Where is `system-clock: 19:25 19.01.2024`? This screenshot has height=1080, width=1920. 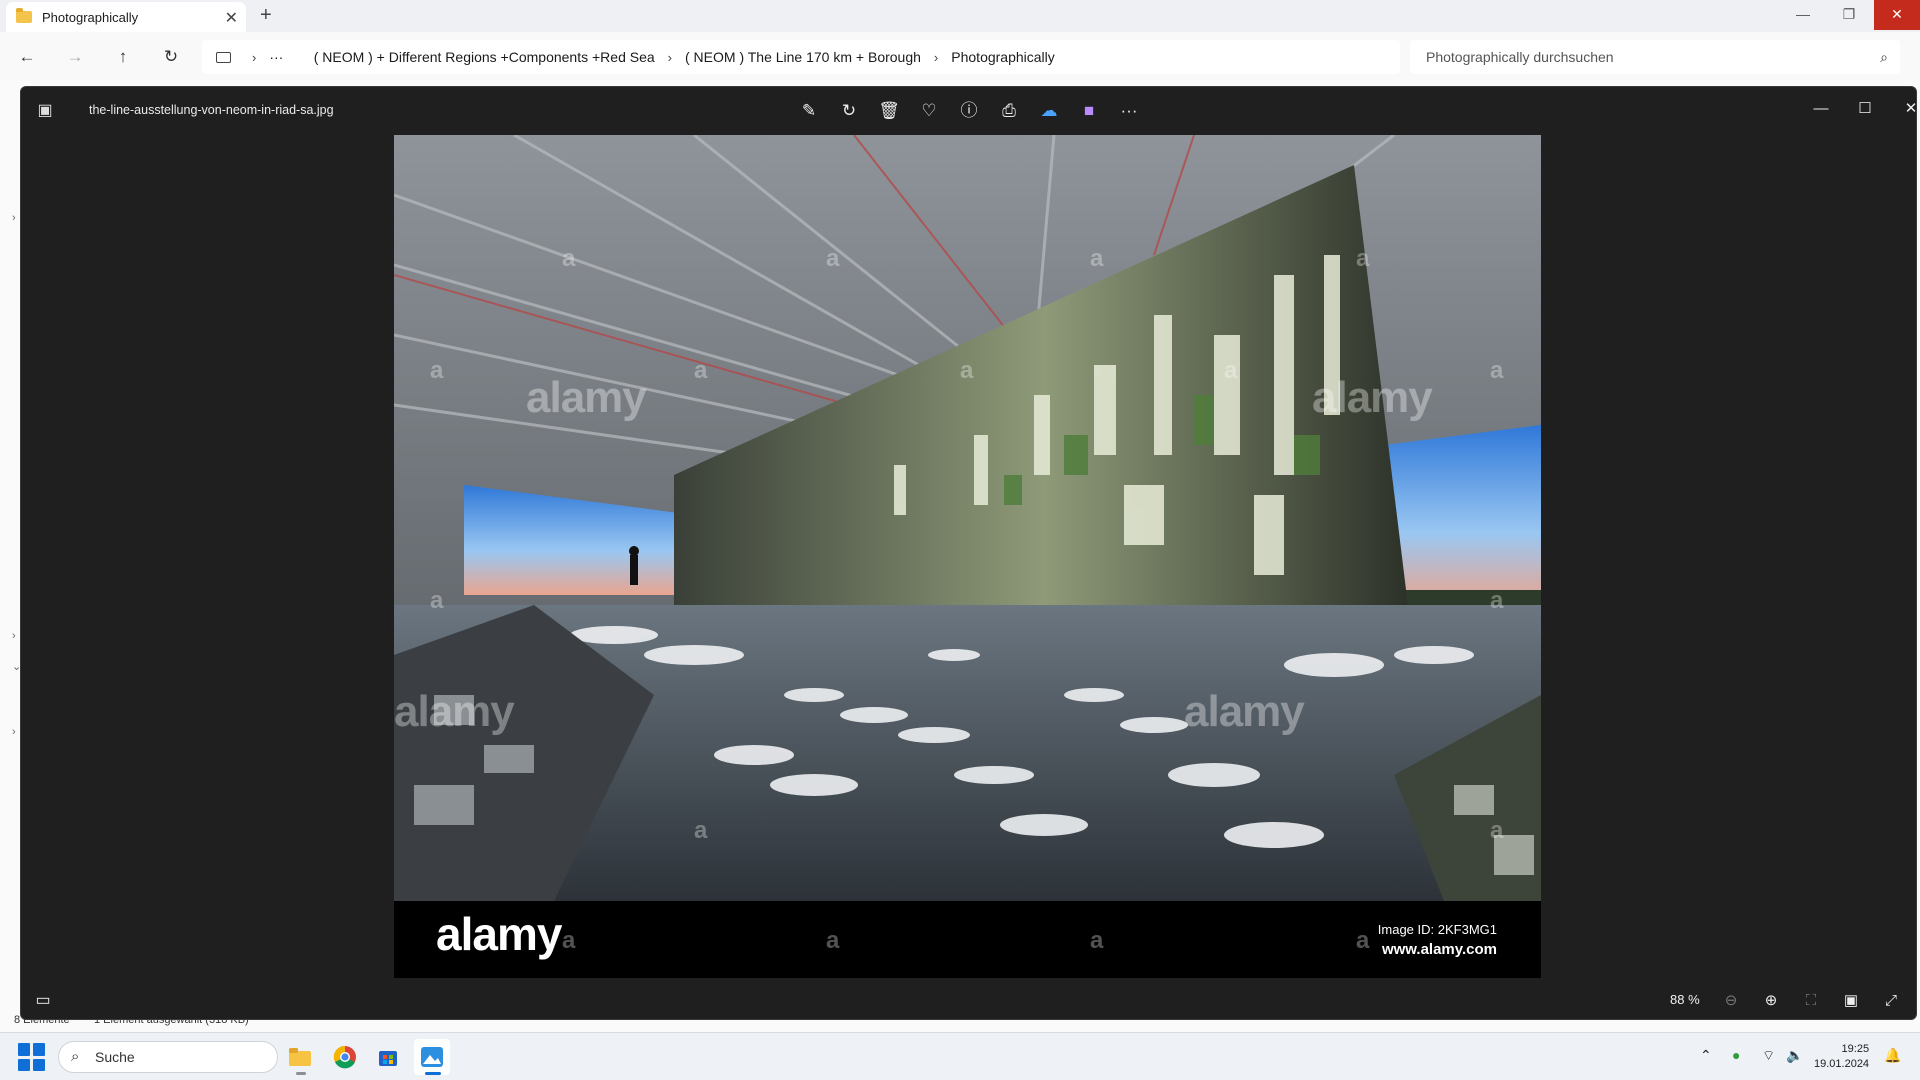
system-clock: 19:25 19.01.2024 is located at coordinates (1841, 1057).